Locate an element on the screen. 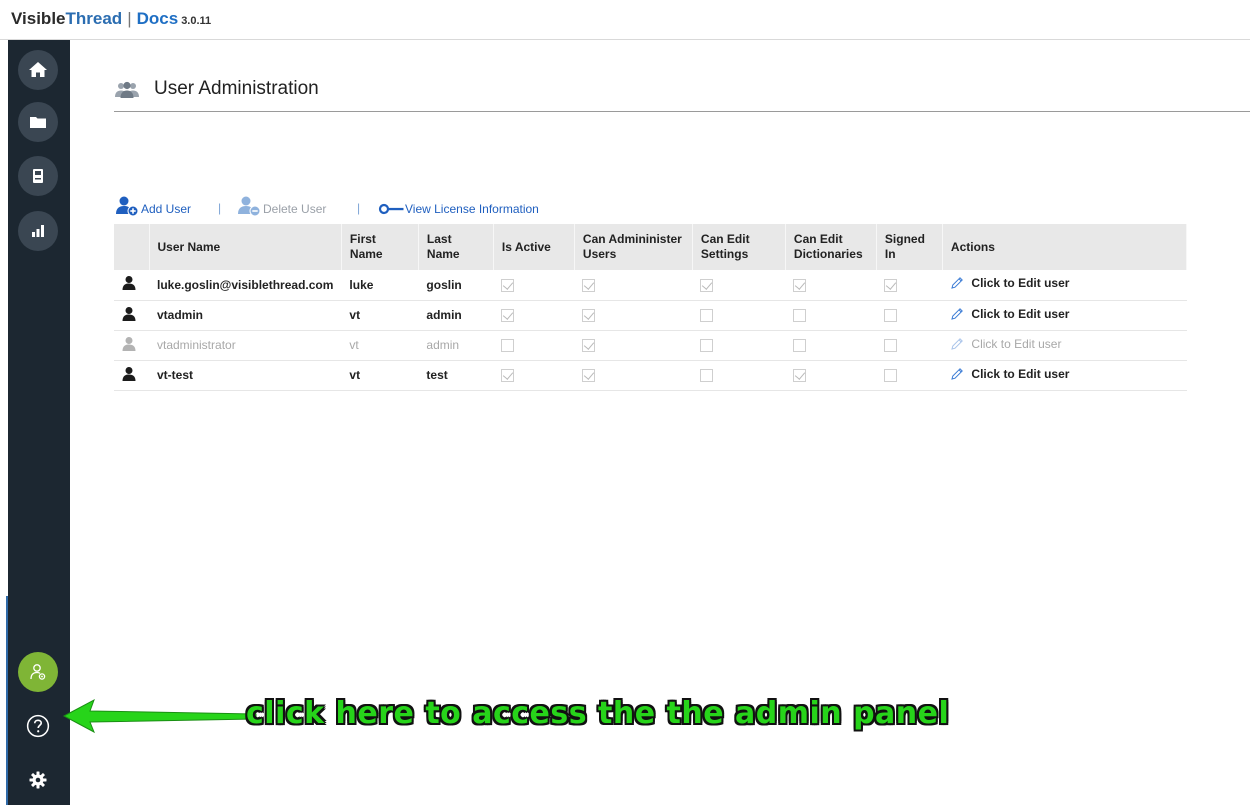 The image size is (1250, 805). signed-in-checkbox-cell is located at coordinates (909, 345).